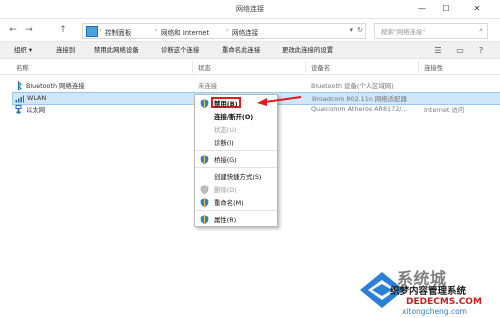 The image size is (500, 318). Describe the element at coordinates (65, 49) in the screenshot. I see `connect-to-button: 连接到` at that location.